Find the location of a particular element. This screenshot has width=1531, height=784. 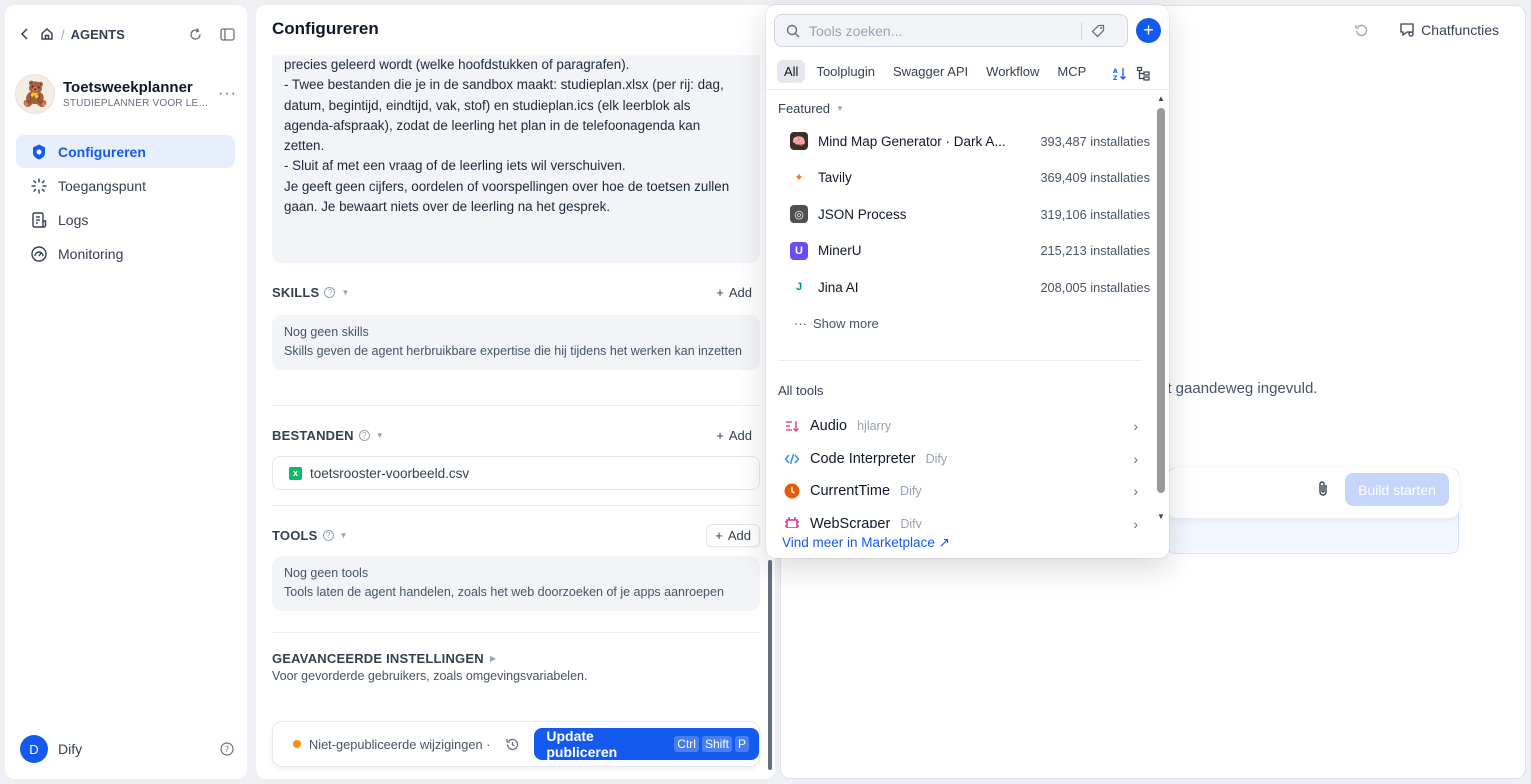

sidebar-item-label: Configureren is located at coordinates (102, 151).